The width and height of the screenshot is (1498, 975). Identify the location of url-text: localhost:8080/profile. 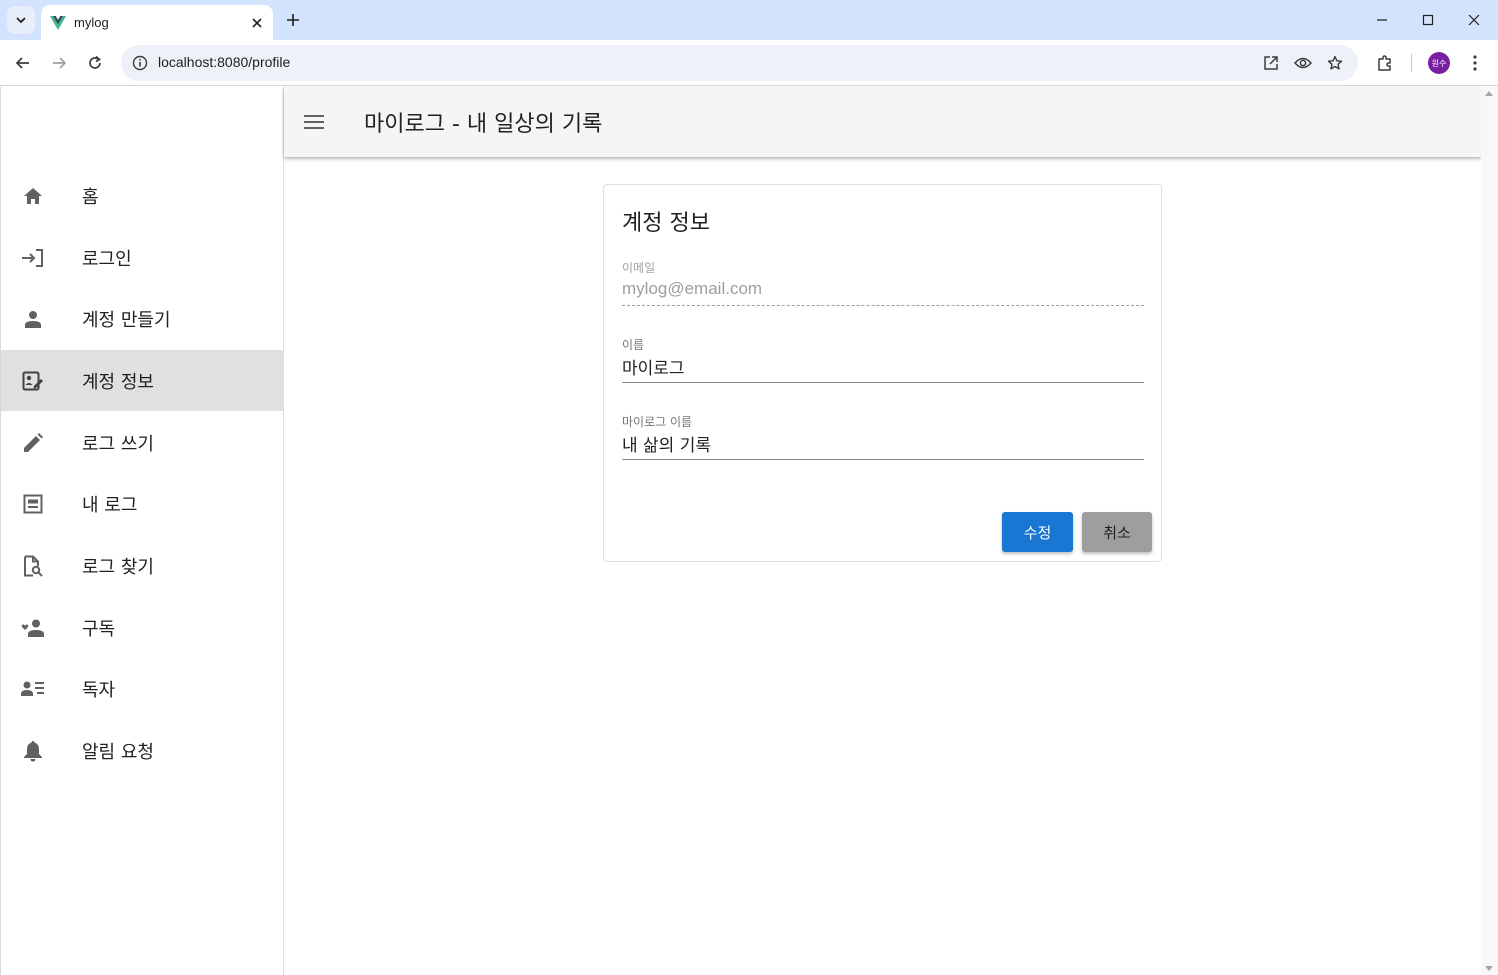
(224, 62).